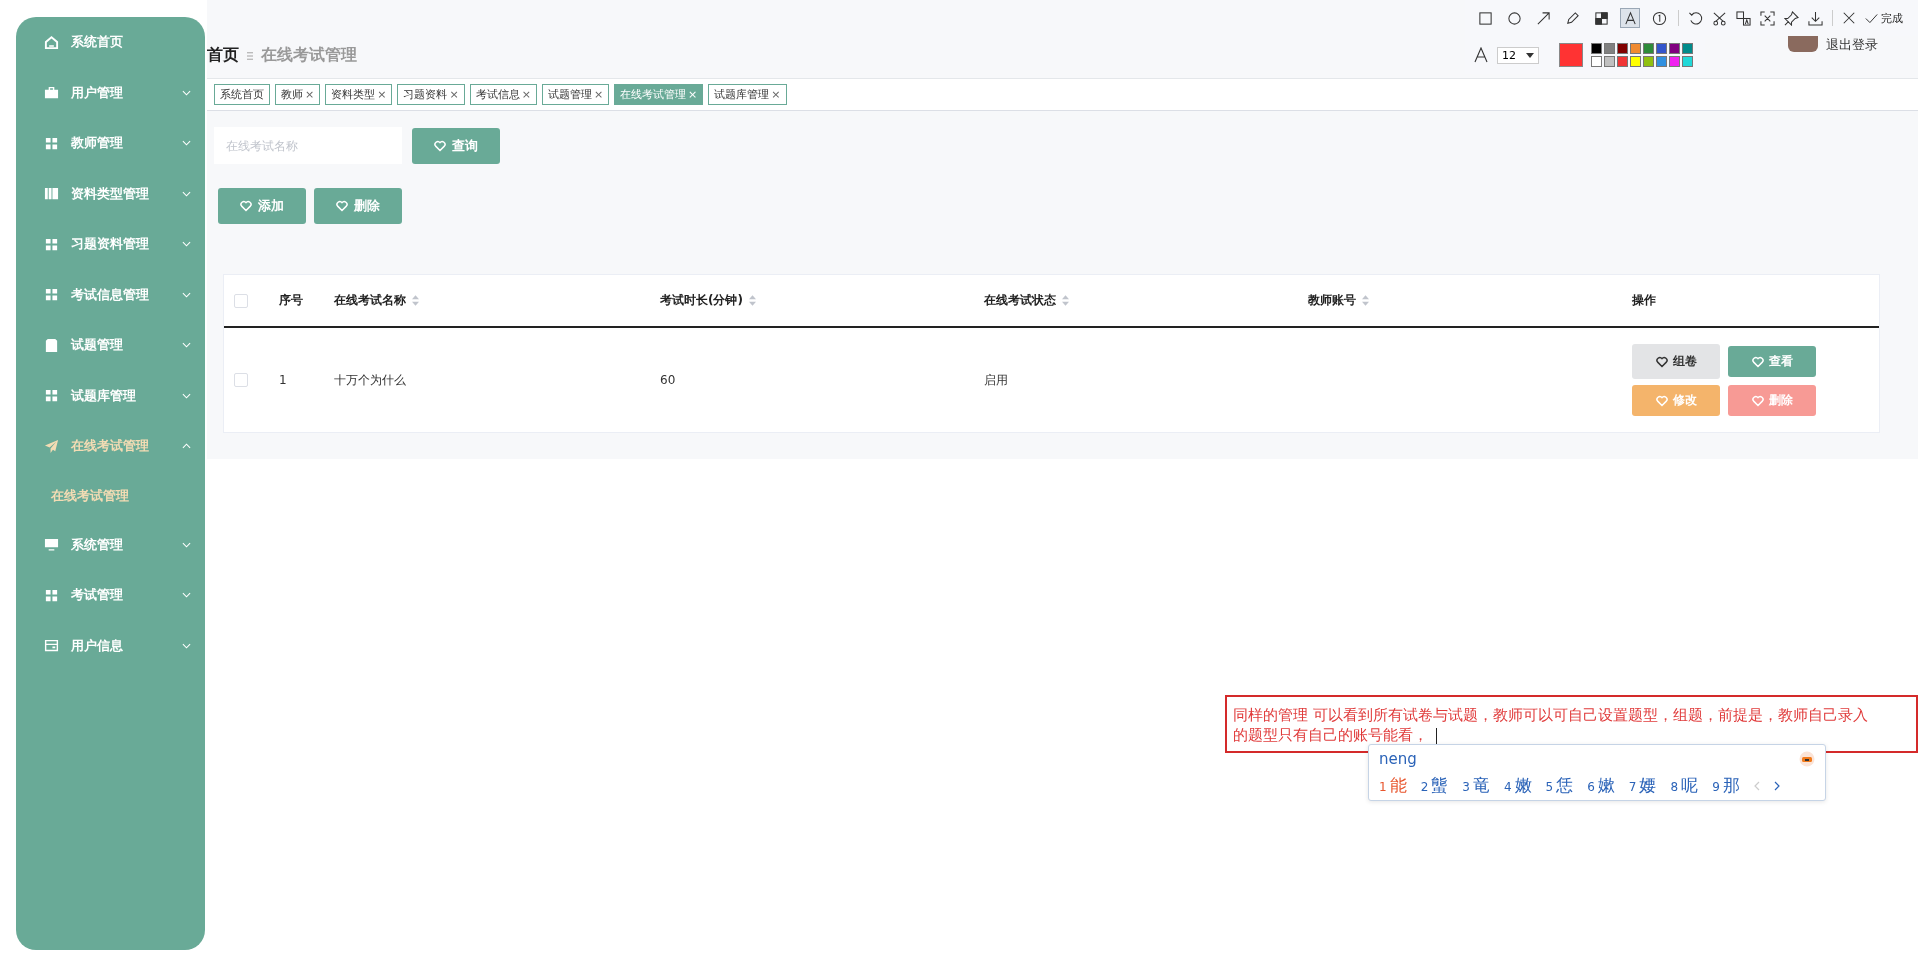  What do you see at coordinates (1559, 785) in the screenshot?
I see `ime-candidate: 5 恁` at bounding box center [1559, 785].